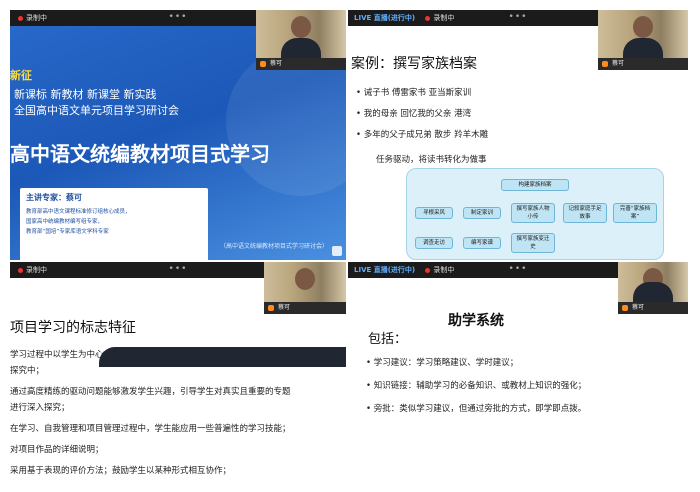 The height and width of the screenshot is (492, 700). I want to click on diagram-node: 撰写家族变迁史, so click(533, 243).